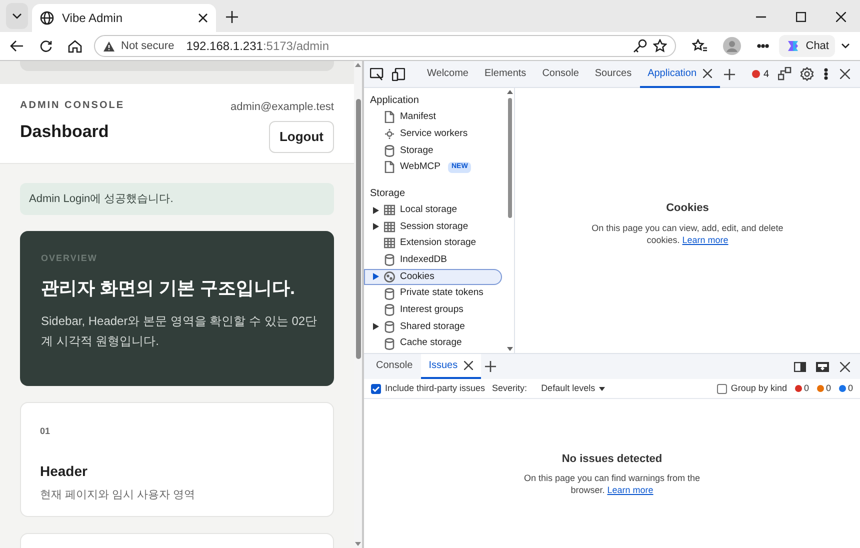 Image resolution: width=860 pixels, height=548 pixels. What do you see at coordinates (394, 366) in the screenshot?
I see `drawer-tab: Console` at bounding box center [394, 366].